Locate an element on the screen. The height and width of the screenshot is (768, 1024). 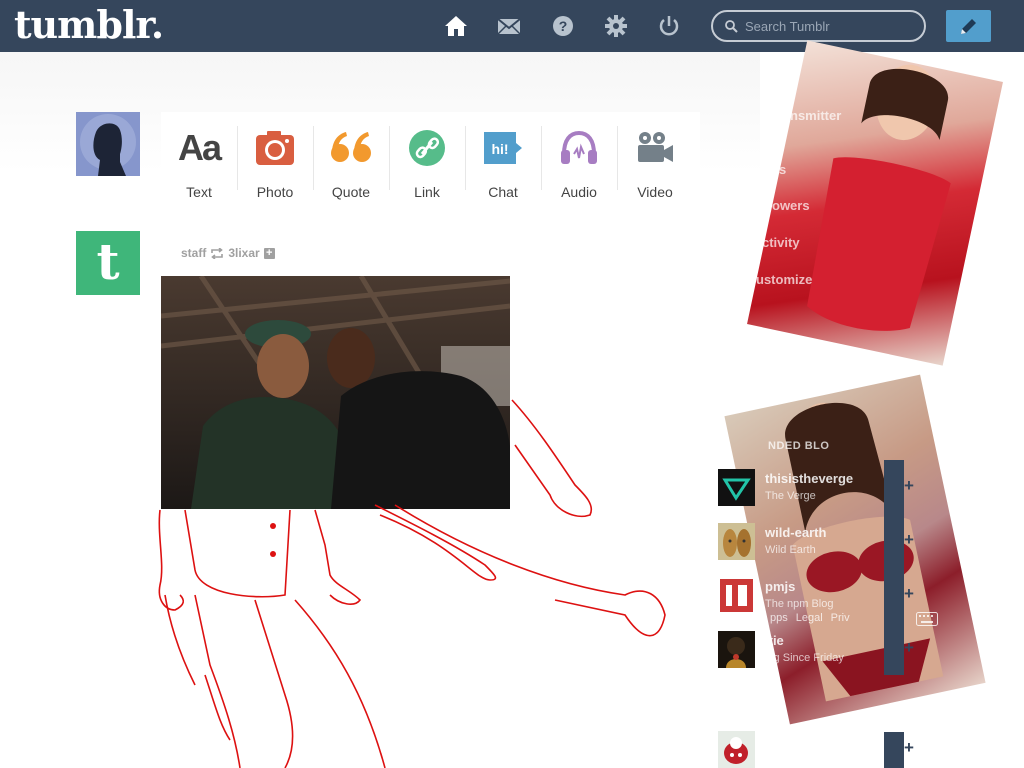
post-type-label: Video is located at coordinates (655, 192).